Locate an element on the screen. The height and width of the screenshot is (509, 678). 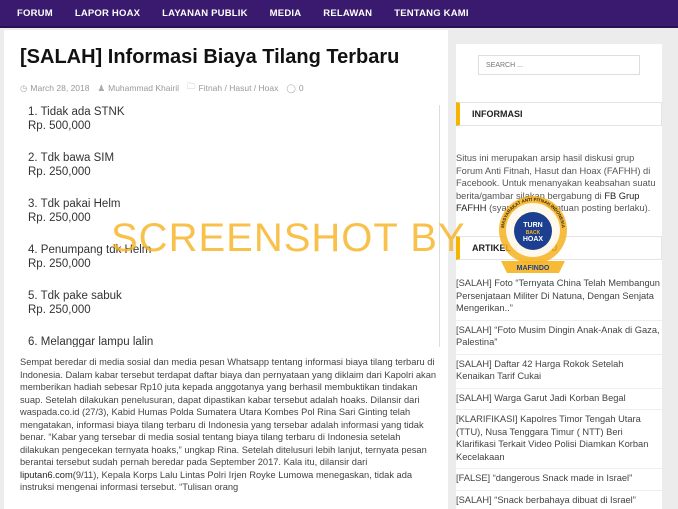
tarif-label: 5. Tdk pake sabuk is located at coordinates (75, 296).